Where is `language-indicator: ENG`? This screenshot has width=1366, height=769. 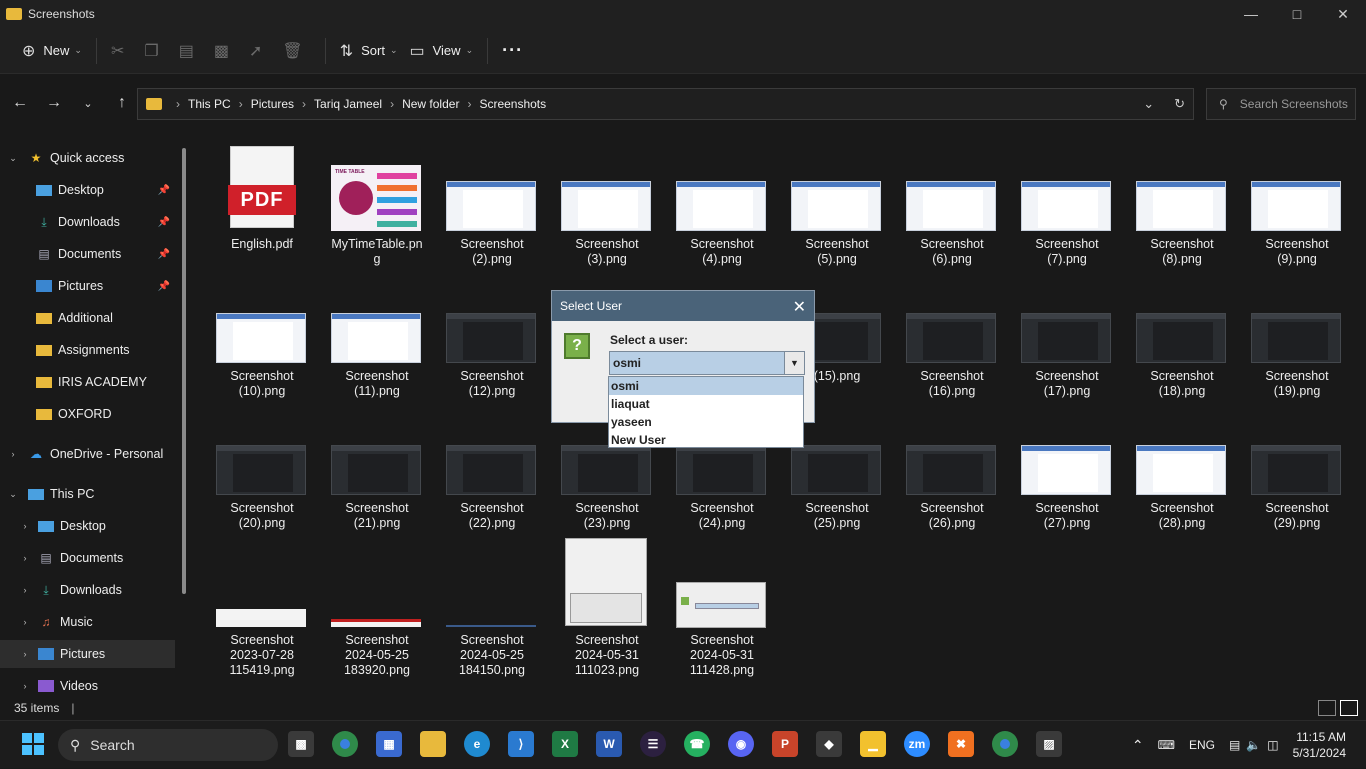
language-indicator: ENG is located at coordinates (1202, 745).